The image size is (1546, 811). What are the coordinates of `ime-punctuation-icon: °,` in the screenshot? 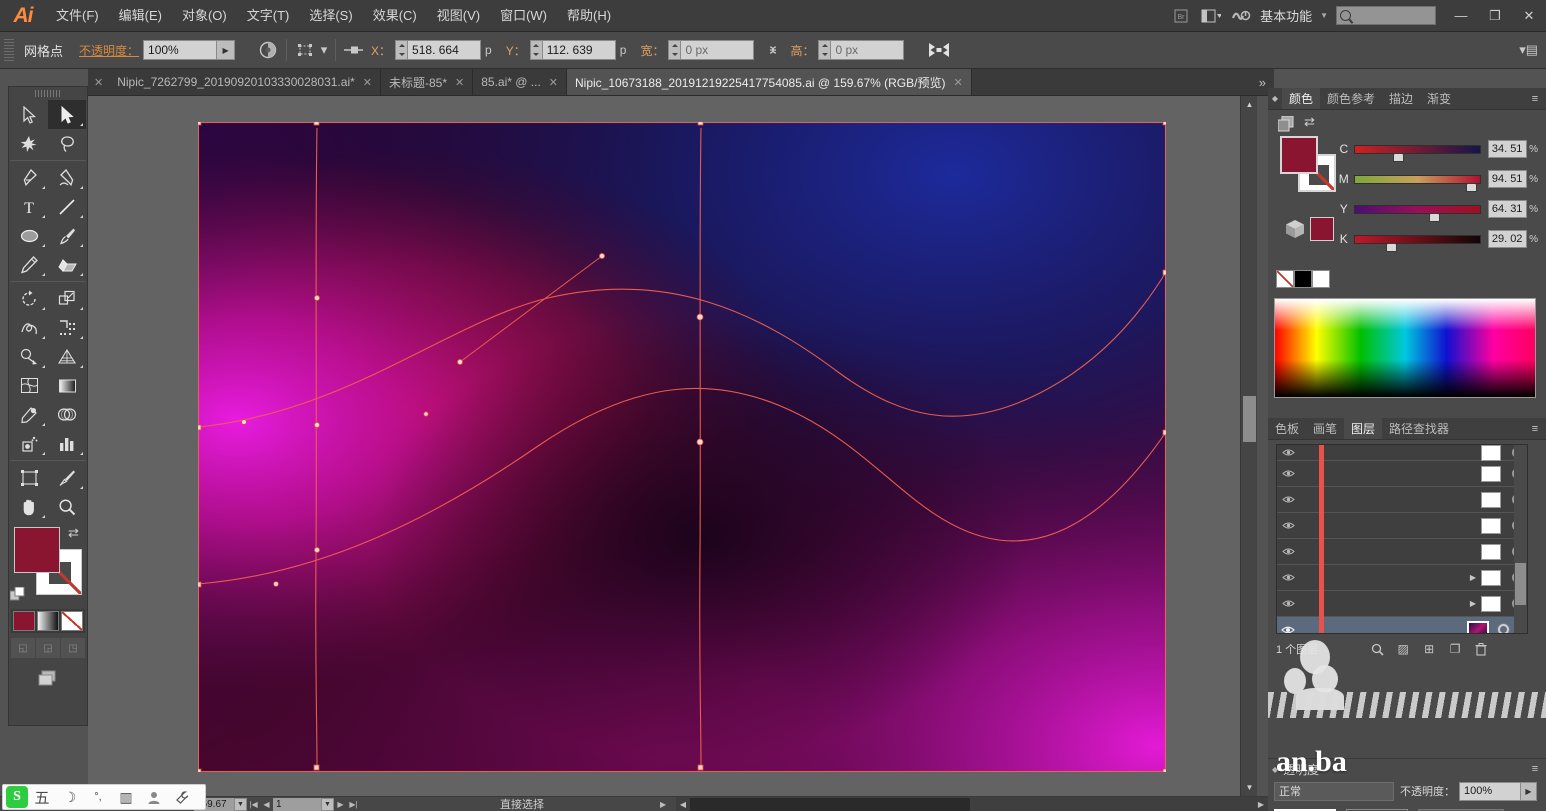 It's located at (98, 797).